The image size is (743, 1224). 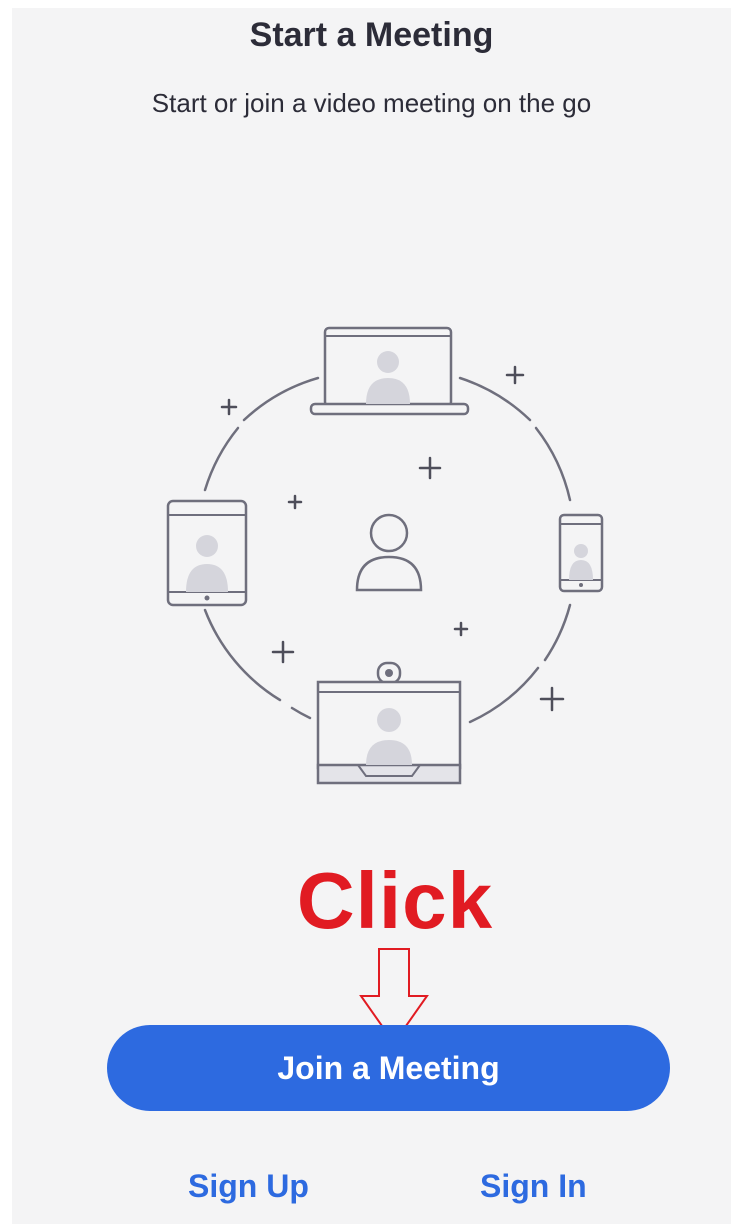 What do you see at coordinates (389, 552) in the screenshot?
I see `user-avatar-icon` at bounding box center [389, 552].